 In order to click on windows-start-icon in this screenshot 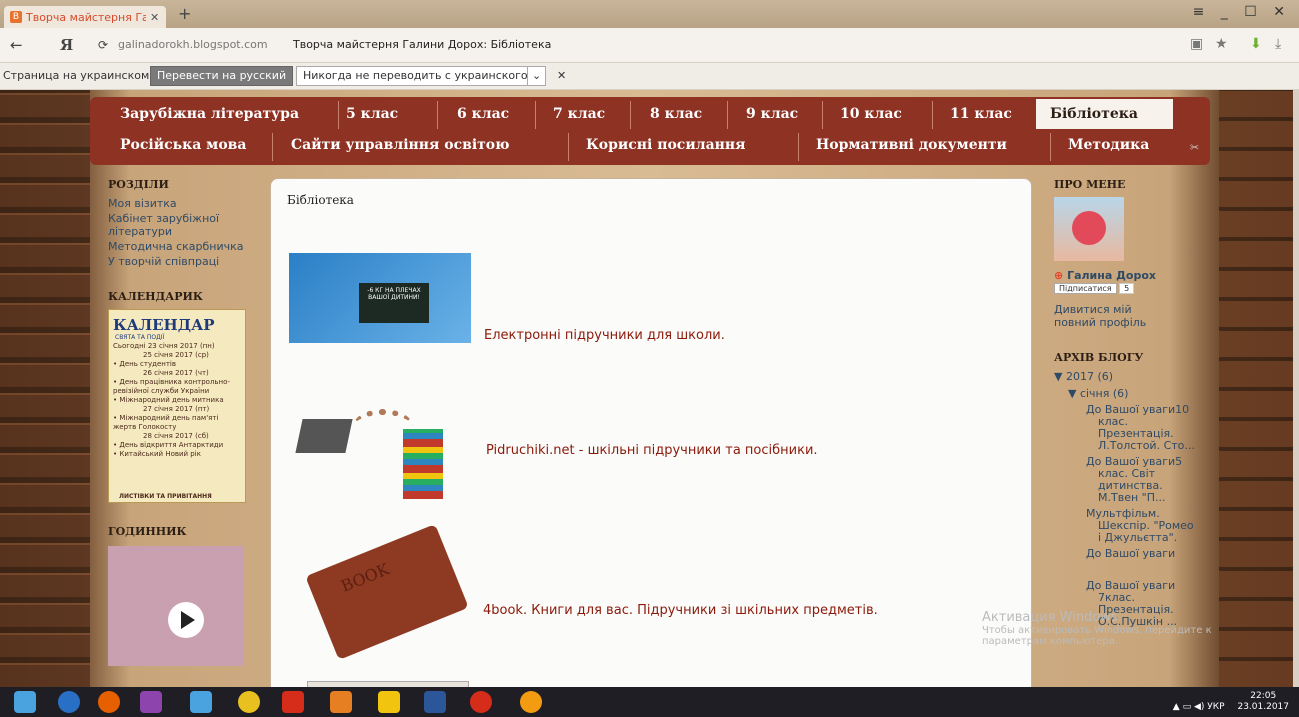, I will do `click(25, 702)`.